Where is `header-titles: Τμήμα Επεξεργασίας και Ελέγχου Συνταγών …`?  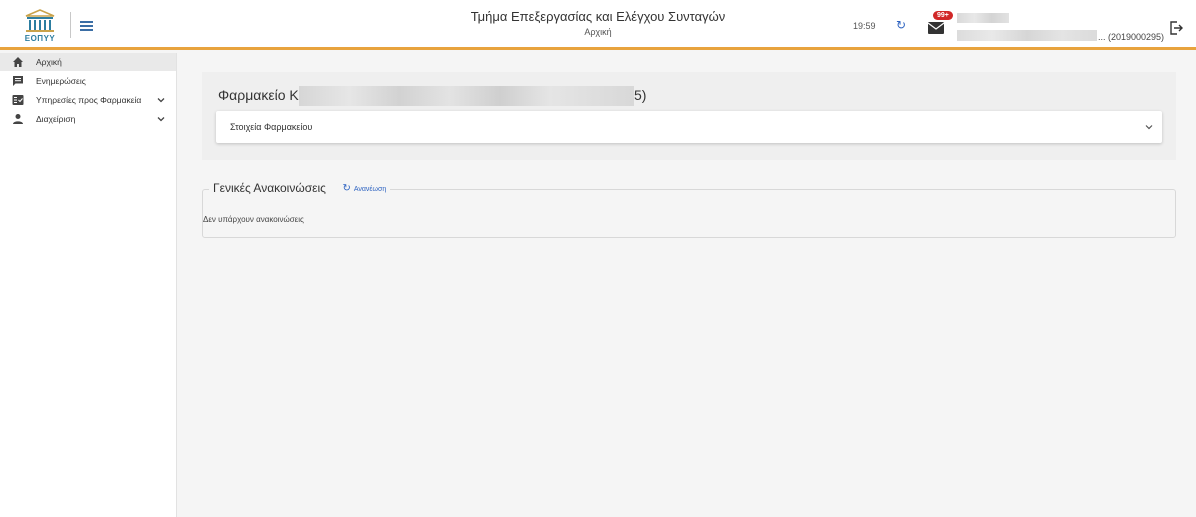 header-titles: Τμήμα Επεξεργασίας και Ελέγχου Συνταγών … is located at coordinates (598, 23).